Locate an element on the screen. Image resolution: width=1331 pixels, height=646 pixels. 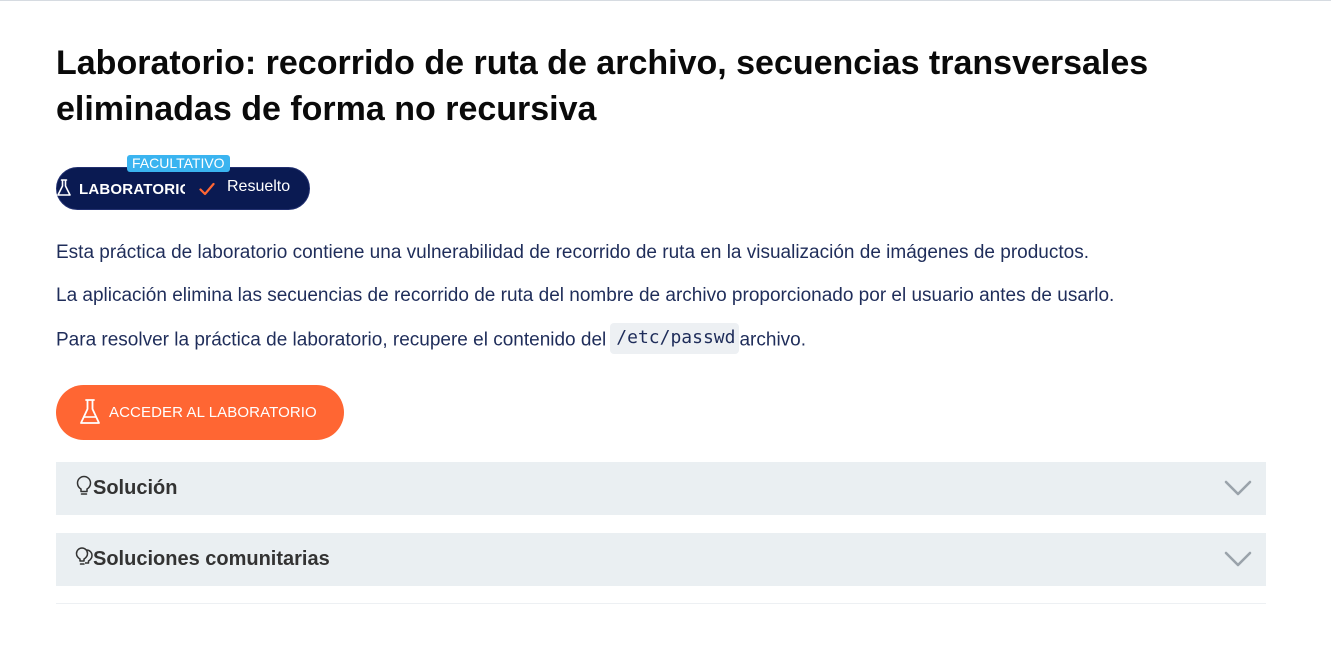
badge-pill: LABORATORIO Resuelto is located at coordinates (183, 188).